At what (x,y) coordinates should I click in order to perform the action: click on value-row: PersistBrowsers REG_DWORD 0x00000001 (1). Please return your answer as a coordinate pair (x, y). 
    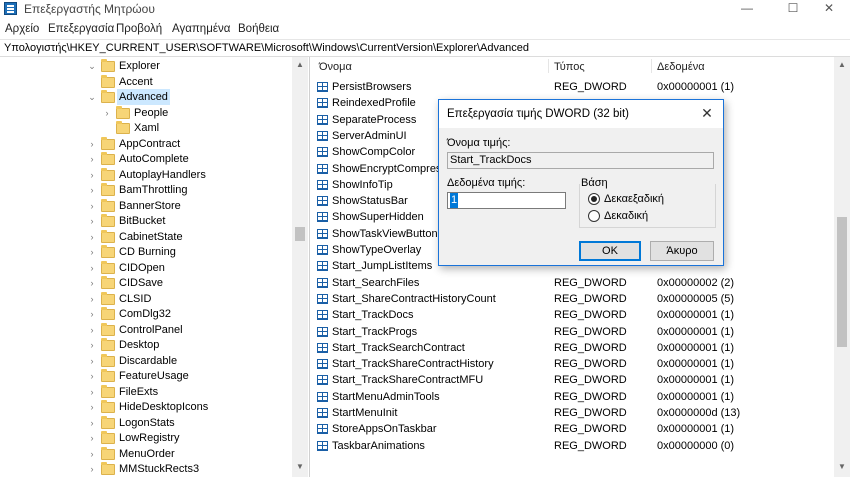
    Looking at the image, I should click on (573, 87).